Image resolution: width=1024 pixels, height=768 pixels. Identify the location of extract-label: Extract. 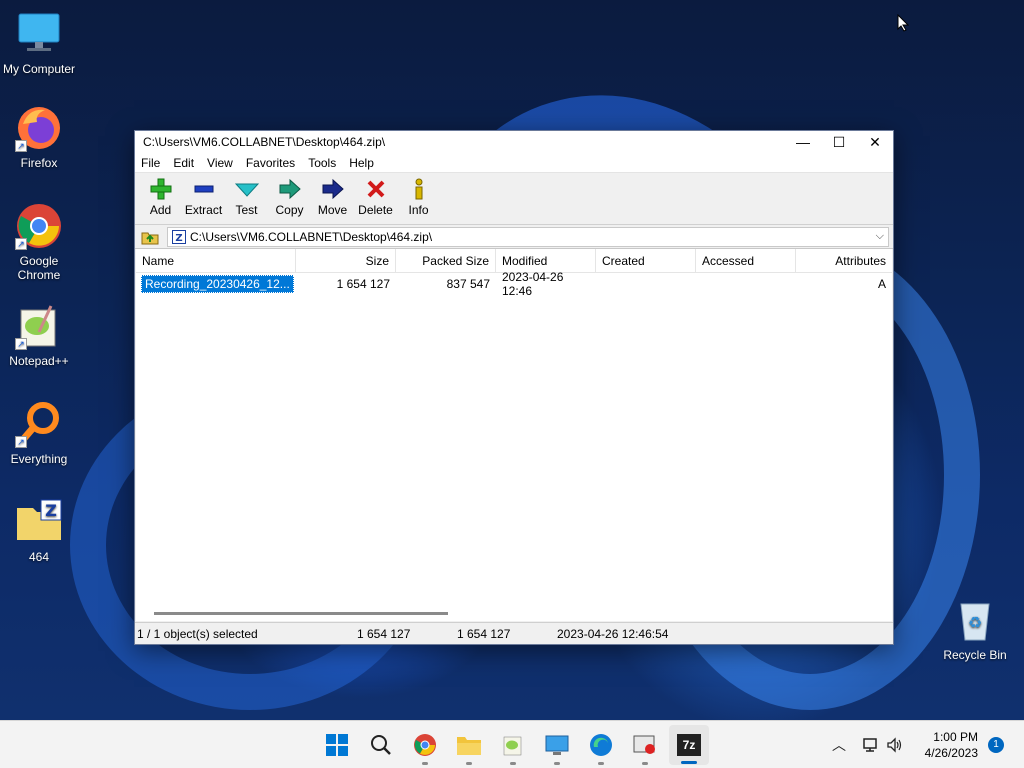
(203, 210).